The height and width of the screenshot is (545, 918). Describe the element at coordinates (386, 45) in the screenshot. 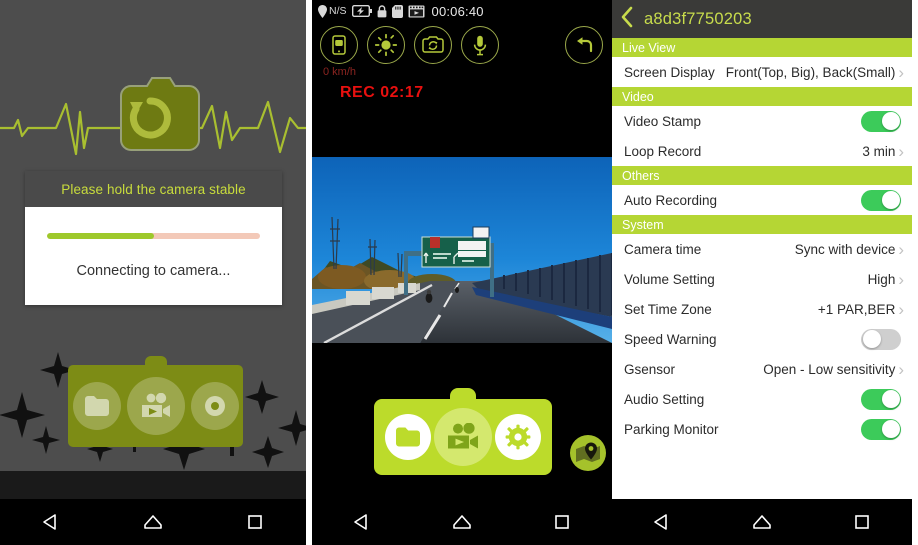

I see `brightness-icon` at that location.